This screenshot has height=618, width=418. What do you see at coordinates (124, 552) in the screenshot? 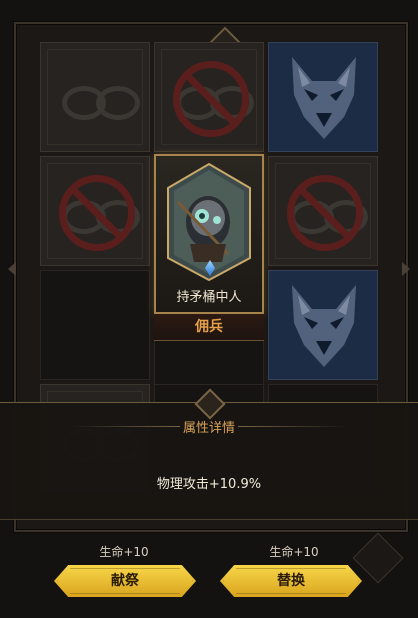
I see `sacrifice-bonus-label: 生命+10` at bounding box center [124, 552].